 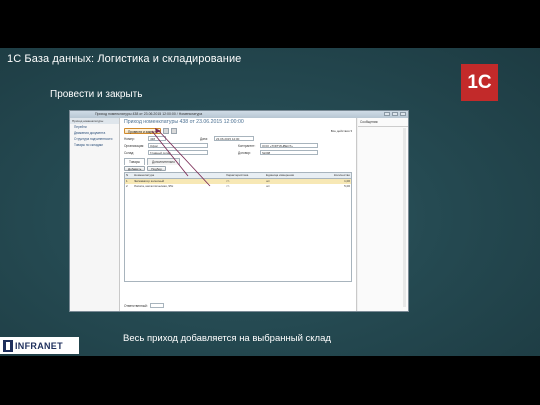 I want to click on form-toolbar: Провести и закрыть Все действия ▾, so click(x=238, y=130).